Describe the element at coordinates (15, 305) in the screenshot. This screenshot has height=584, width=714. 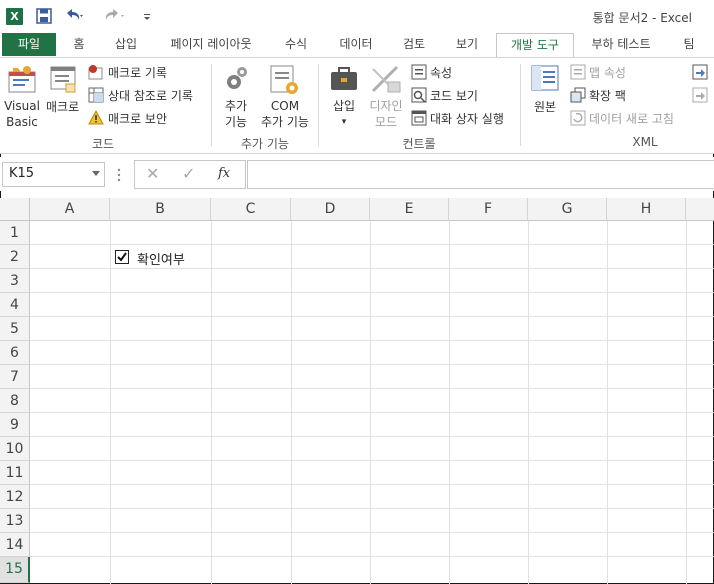
I see `row-header-4: 4` at that location.